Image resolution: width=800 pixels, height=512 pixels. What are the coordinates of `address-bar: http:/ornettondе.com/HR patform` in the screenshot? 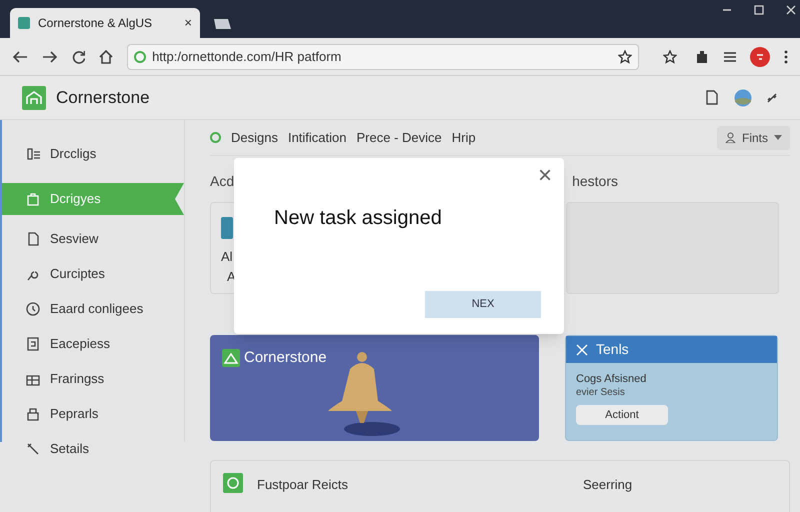 It's located at (383, 57).